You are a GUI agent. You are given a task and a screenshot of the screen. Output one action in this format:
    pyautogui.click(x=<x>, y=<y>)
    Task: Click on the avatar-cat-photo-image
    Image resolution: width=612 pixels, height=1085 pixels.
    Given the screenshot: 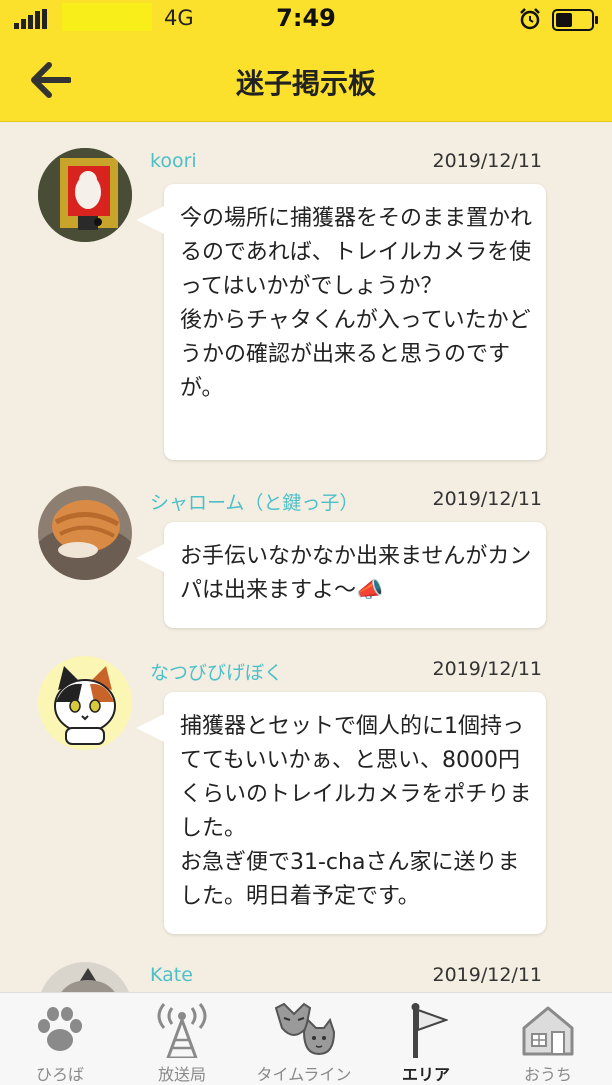 What is the action you would take?
    pyautogui.click(x=85, y=977)
    